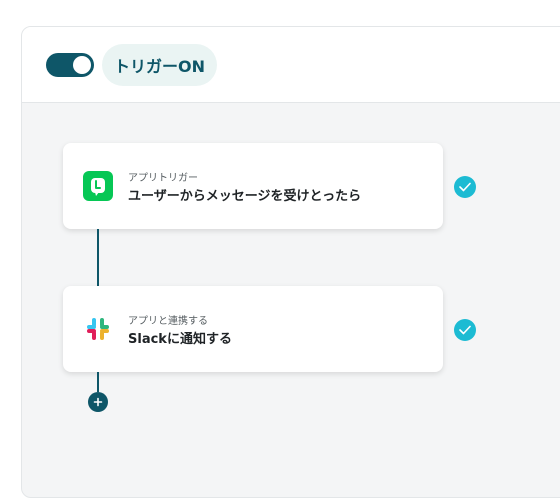 This screenshot has height=498, width=560. What do you see at coordinates (253, 186) in the screenshot?
I see `flow-step-trigger: アプリトリガー ユーザーからメッセージを受けとったら` at bounding box center [253, 186].